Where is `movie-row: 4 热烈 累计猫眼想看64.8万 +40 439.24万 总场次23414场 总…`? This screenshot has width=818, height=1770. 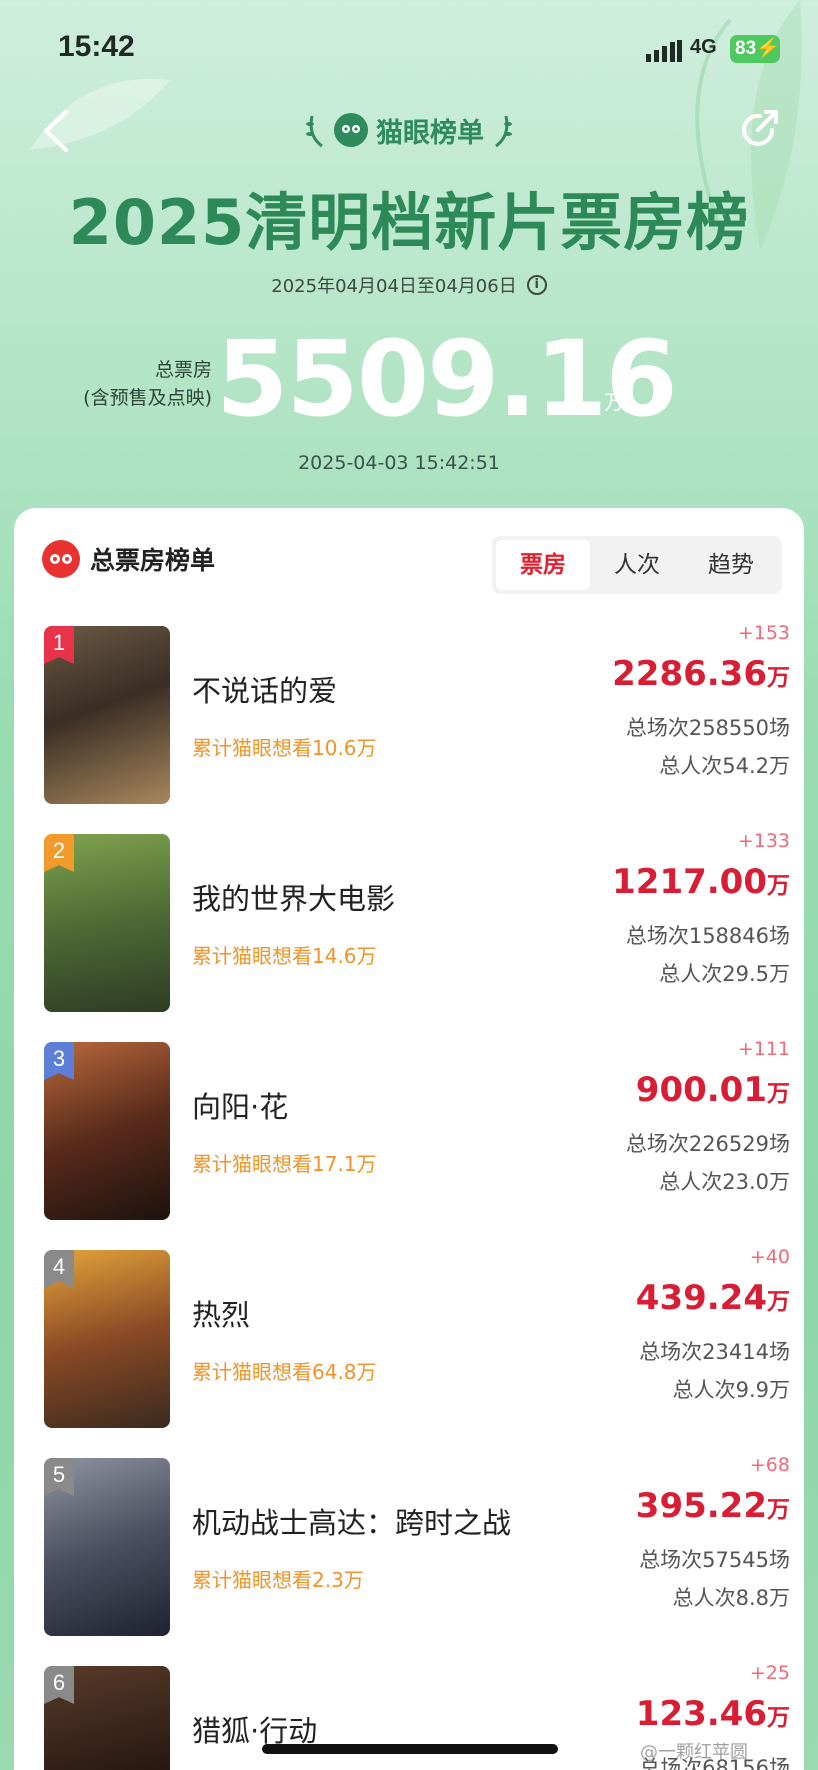 movie-row: 4 热烈 累计猫眼想看64.8万 +40 439.24万 总场次23414场 总… is located at coordinates (409, 1338).